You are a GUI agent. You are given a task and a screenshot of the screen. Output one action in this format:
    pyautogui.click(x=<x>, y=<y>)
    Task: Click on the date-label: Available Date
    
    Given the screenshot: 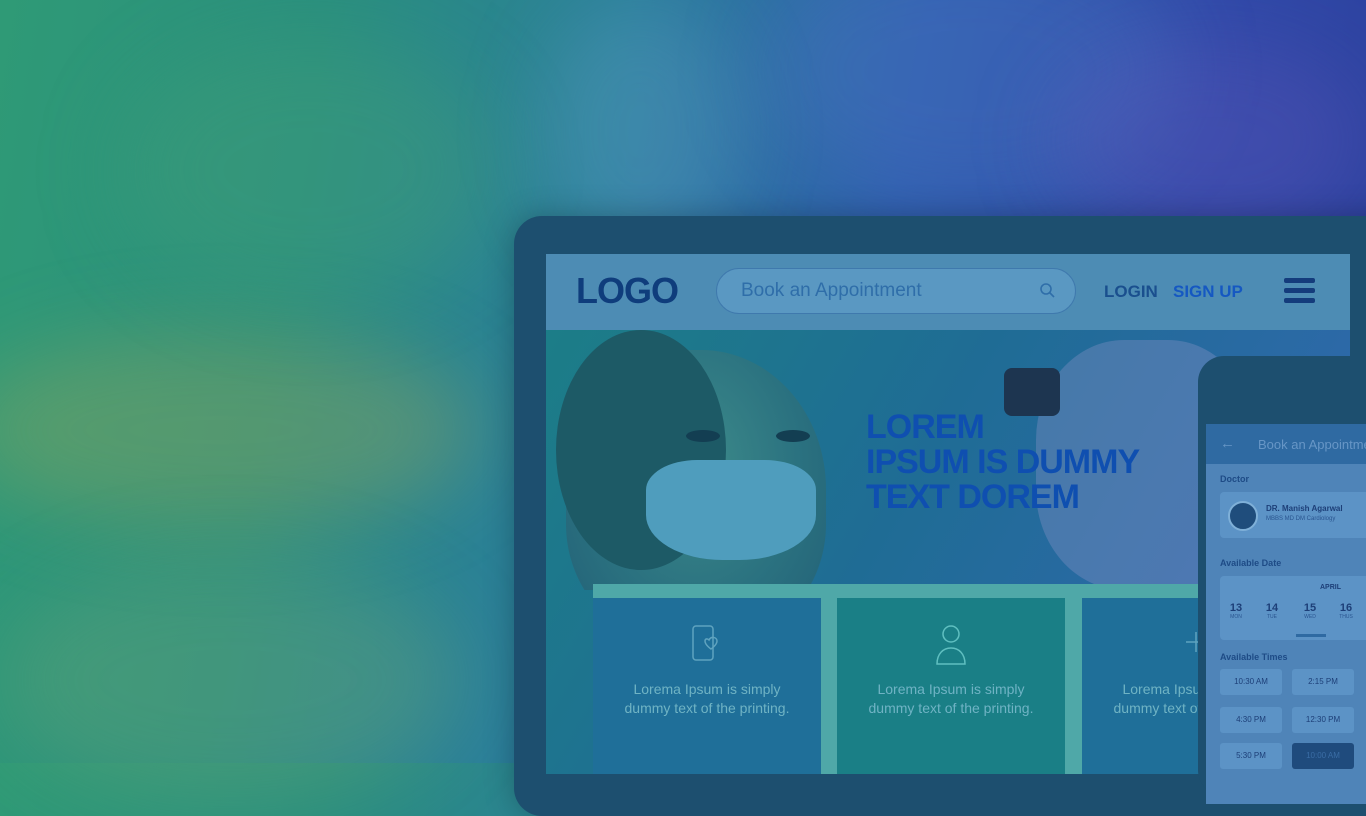 What is the action you would take?
    pyautogui.click(x=1251, y=563)
    